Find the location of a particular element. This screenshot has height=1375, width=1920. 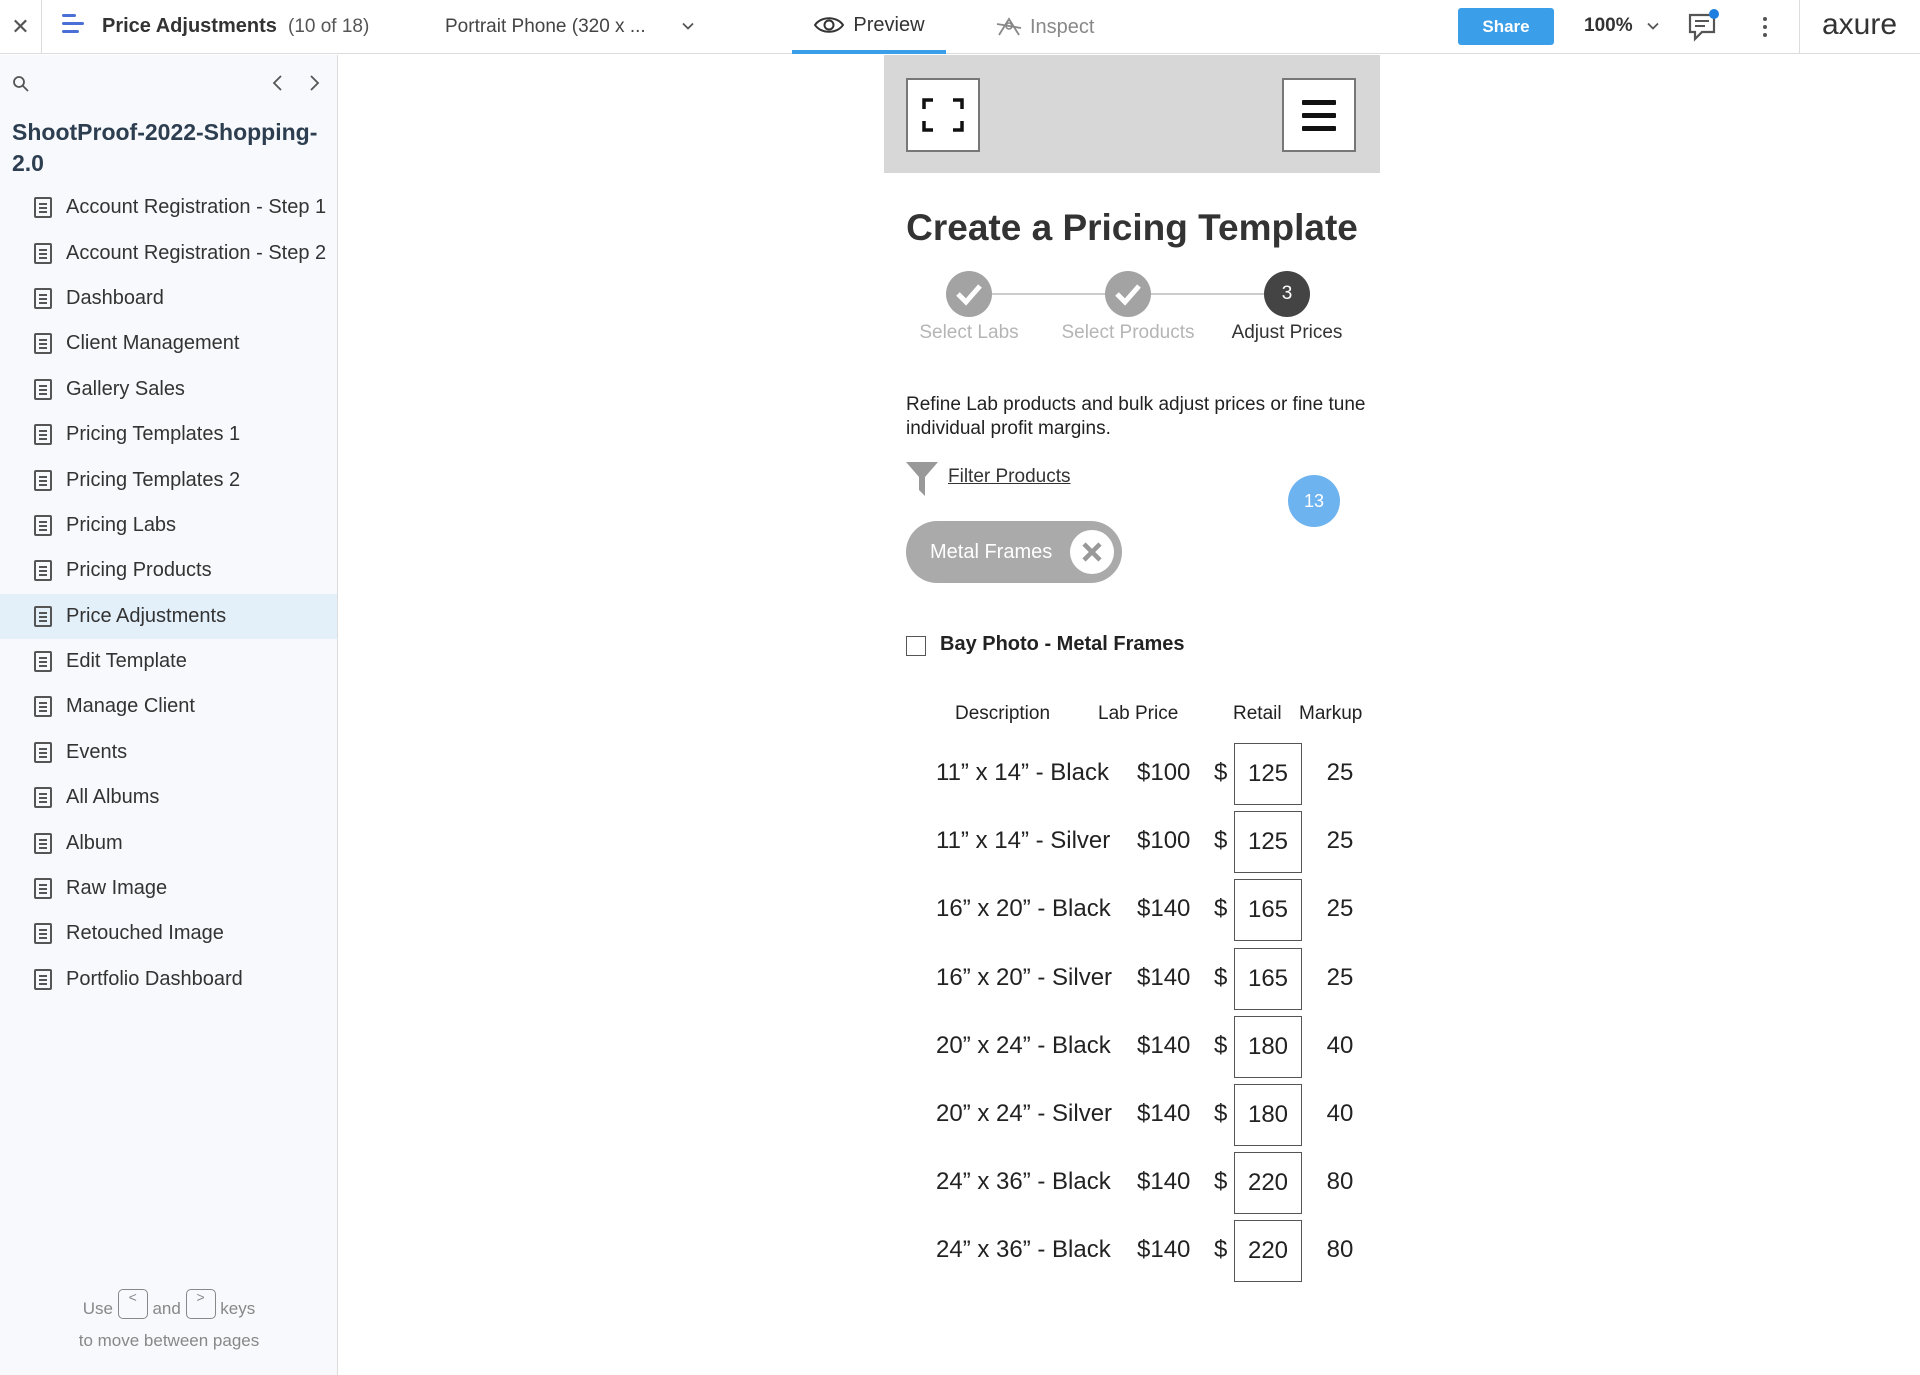

filter-products-link: Filter Products is located at coordinates (1009, 477).